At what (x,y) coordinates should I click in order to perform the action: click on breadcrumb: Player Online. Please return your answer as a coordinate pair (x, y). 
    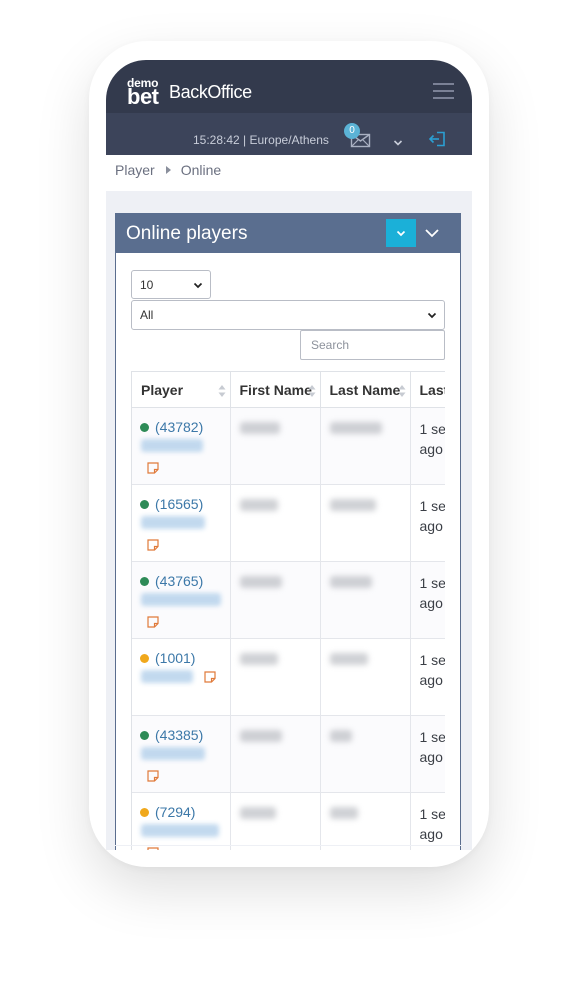
    Looking at the image, I should click on (168, 170).